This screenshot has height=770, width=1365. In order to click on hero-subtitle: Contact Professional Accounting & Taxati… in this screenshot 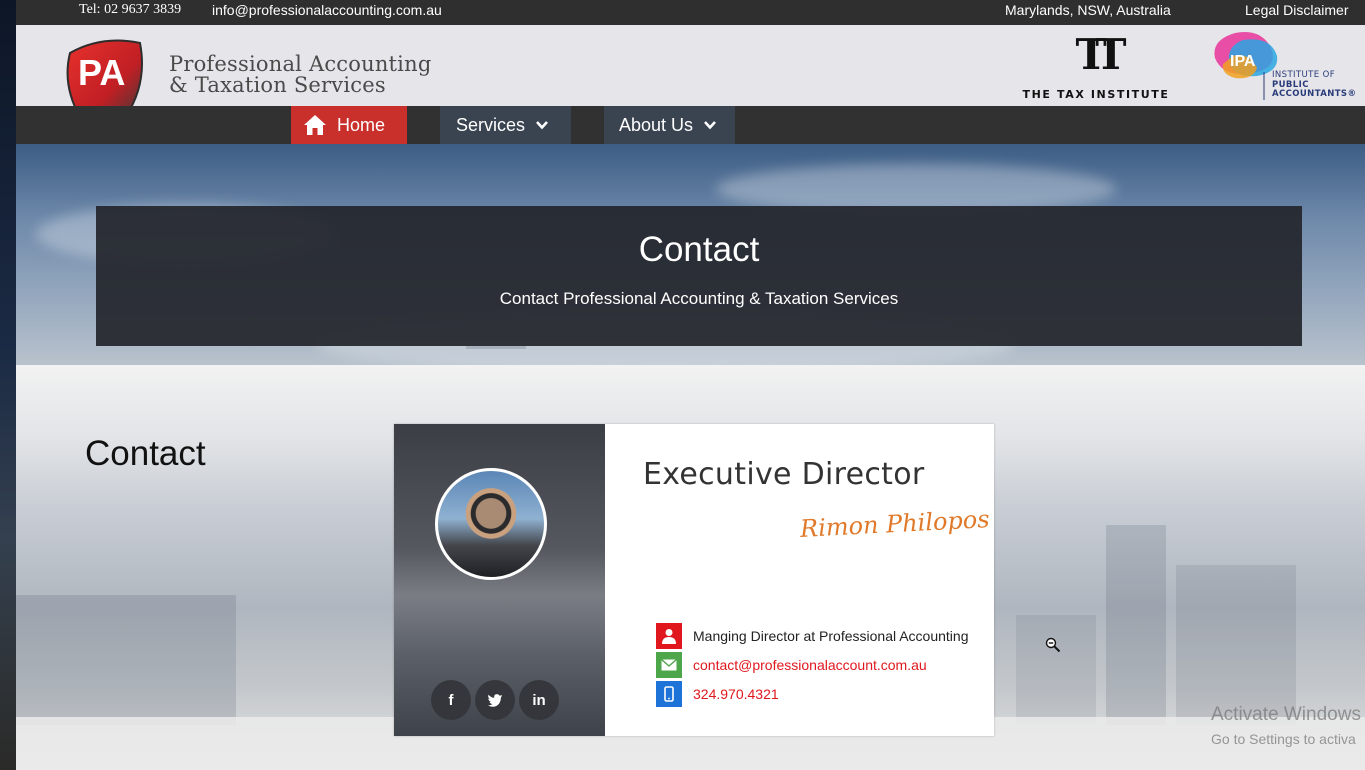, I will do `click(699, 298)`.